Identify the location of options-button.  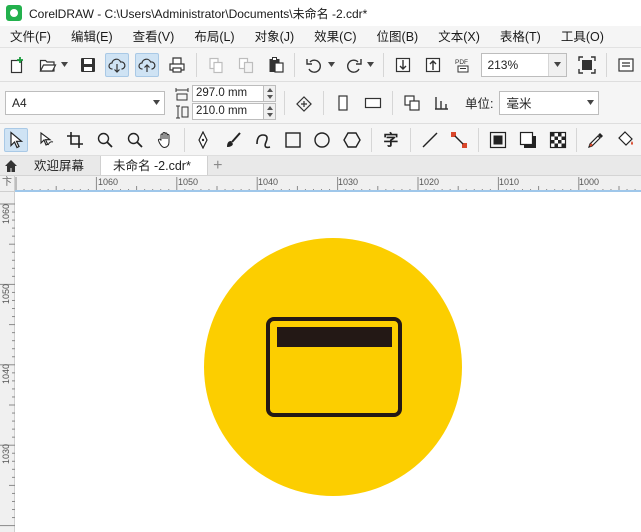
(626, 65).